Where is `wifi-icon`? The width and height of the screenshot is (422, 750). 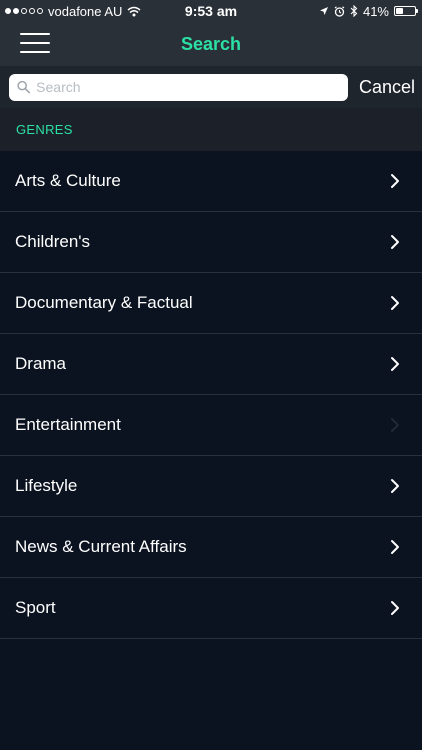
wifi-icon is located at coordinates (134, 11).